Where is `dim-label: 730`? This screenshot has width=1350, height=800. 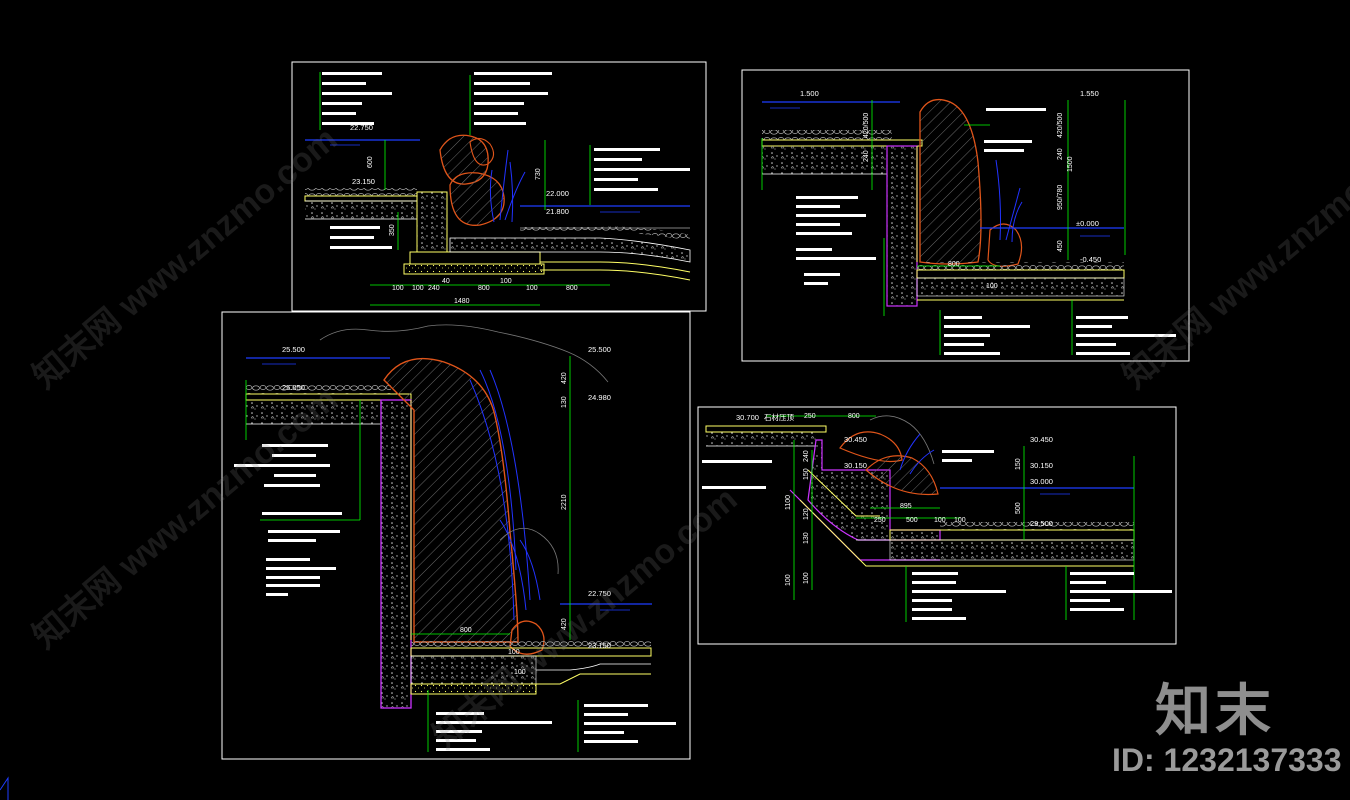
dim-label: 730 is located at coordinates (538, 174).